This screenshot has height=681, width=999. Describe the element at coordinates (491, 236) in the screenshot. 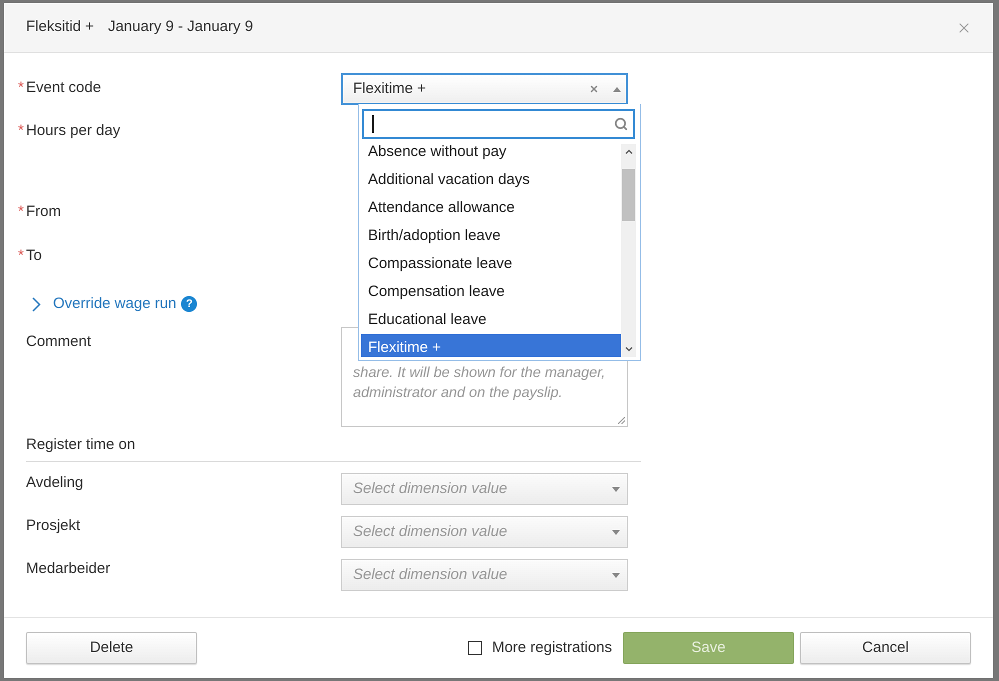

I see `dropdown-option: Birth/adoption leave` at that location.